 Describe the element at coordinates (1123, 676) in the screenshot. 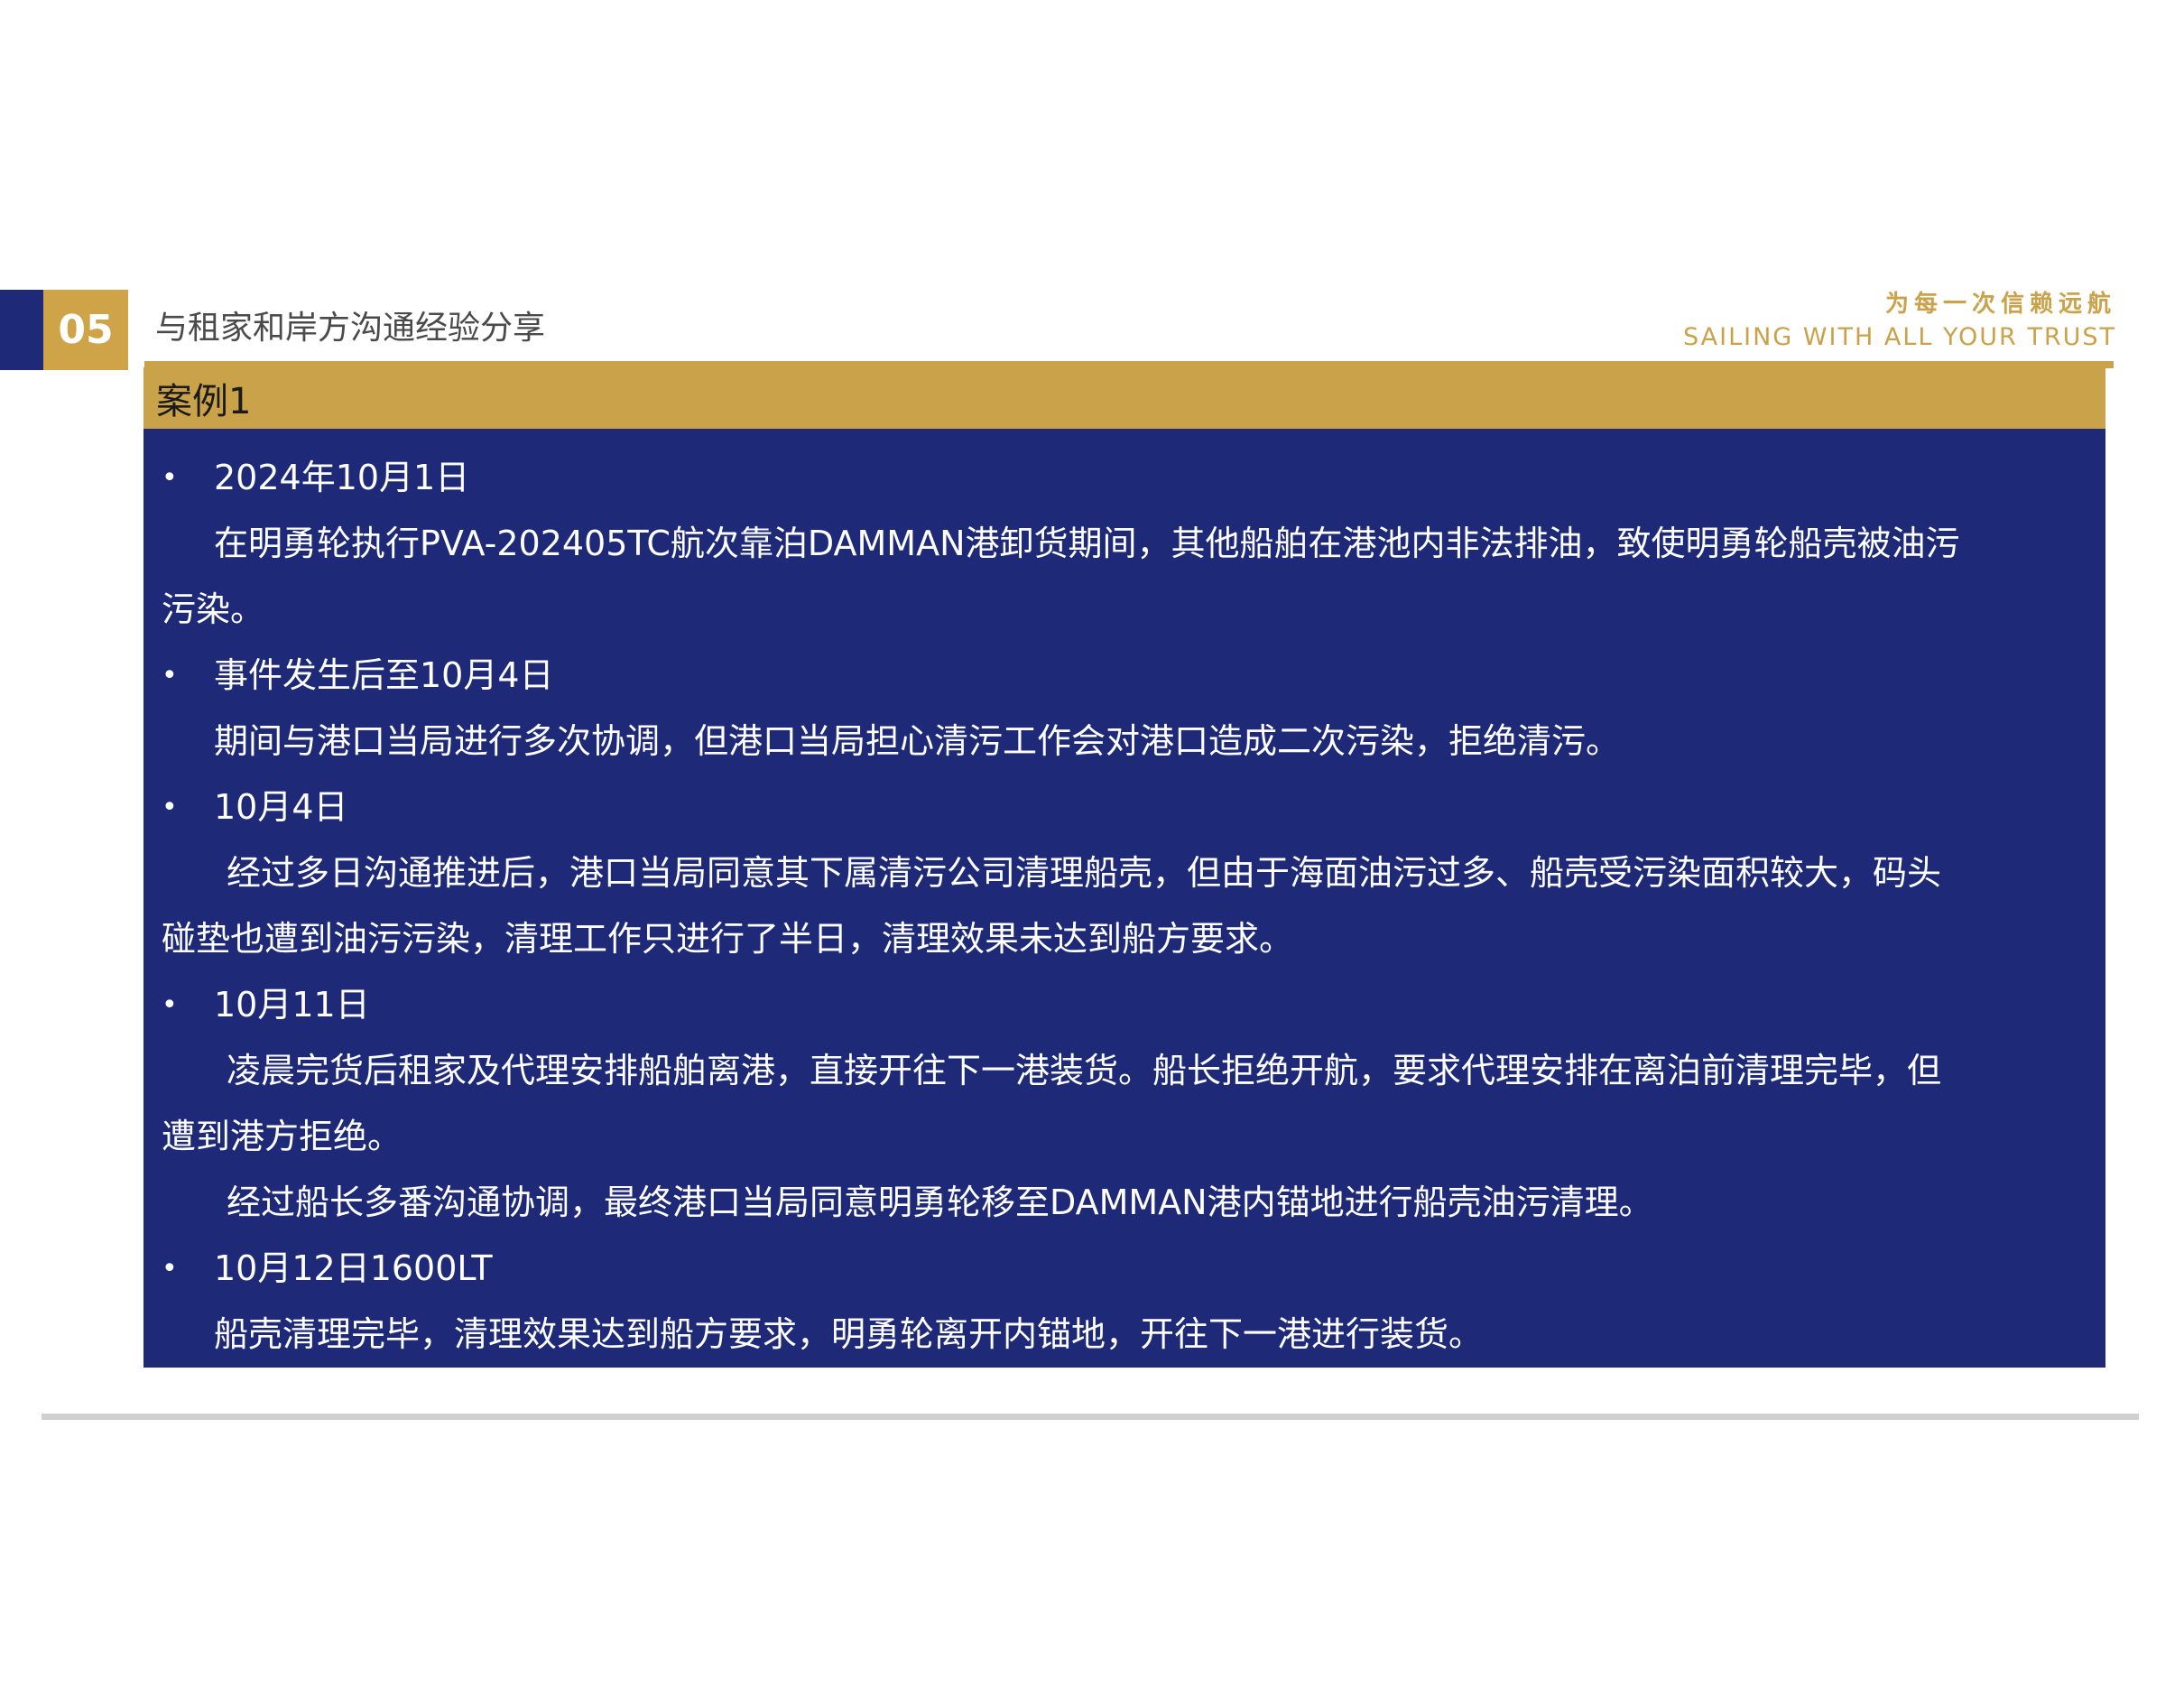

I see `bullet-item-2: • 事件发生后至10月4日` at that location.